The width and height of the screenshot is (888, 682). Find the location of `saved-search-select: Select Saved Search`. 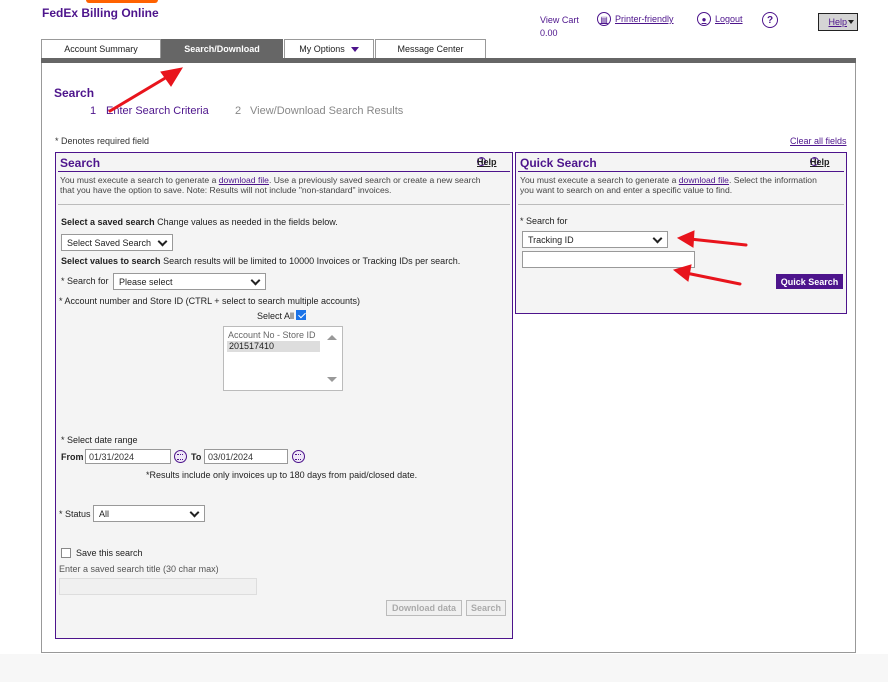

saved-search-select: Select Saved Search is located at coordinates (117, 242).